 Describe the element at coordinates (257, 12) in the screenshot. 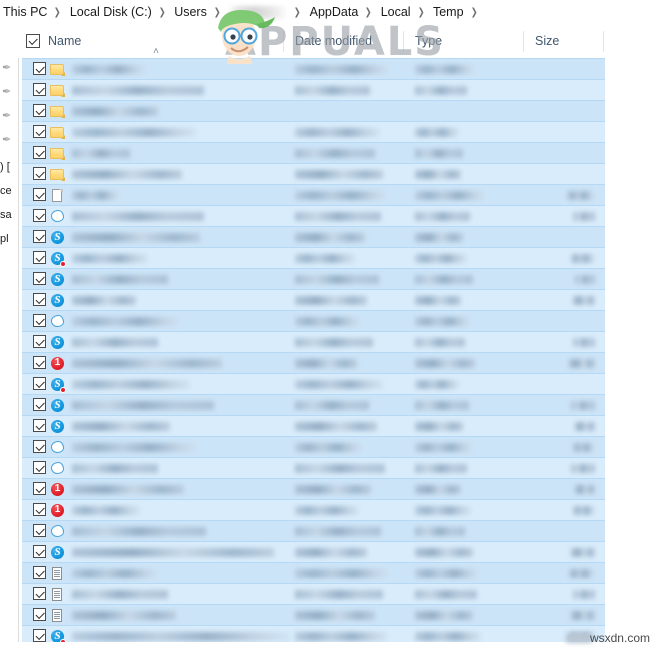

I see `breadcrumb-item-username-blurred` at that location.